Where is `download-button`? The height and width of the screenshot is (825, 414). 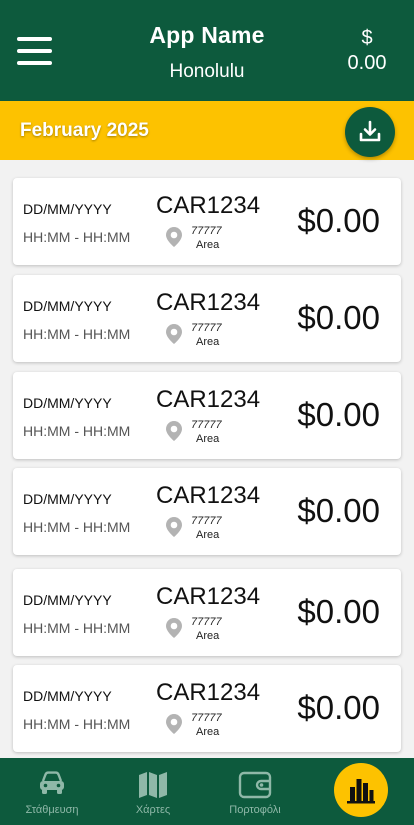
download-button is located at coordinates (370, 132).